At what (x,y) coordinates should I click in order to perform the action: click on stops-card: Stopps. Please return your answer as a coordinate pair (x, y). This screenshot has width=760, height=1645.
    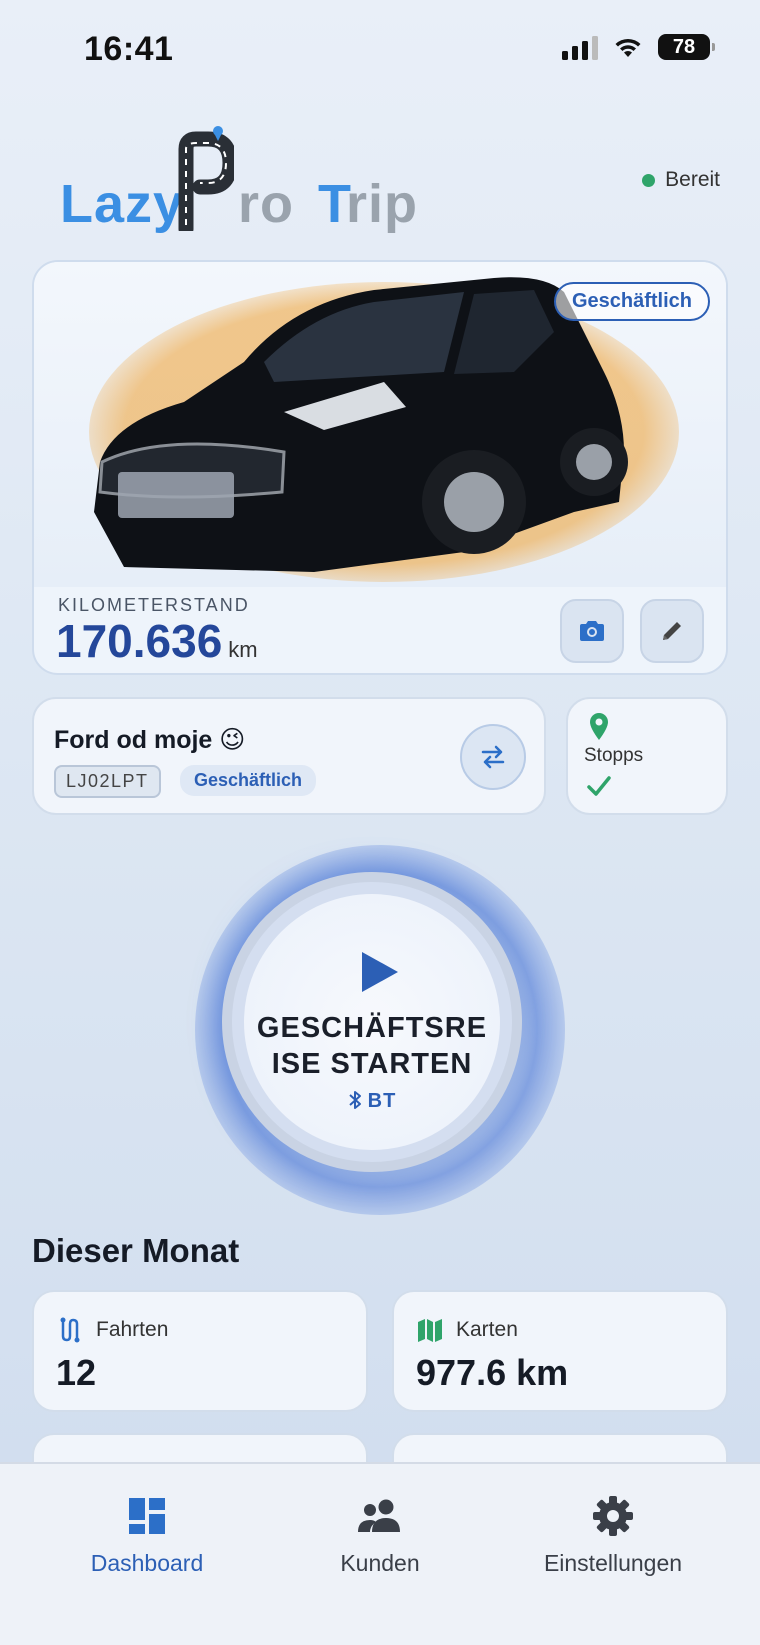
    Looking at the image, I should click on (647, 756).